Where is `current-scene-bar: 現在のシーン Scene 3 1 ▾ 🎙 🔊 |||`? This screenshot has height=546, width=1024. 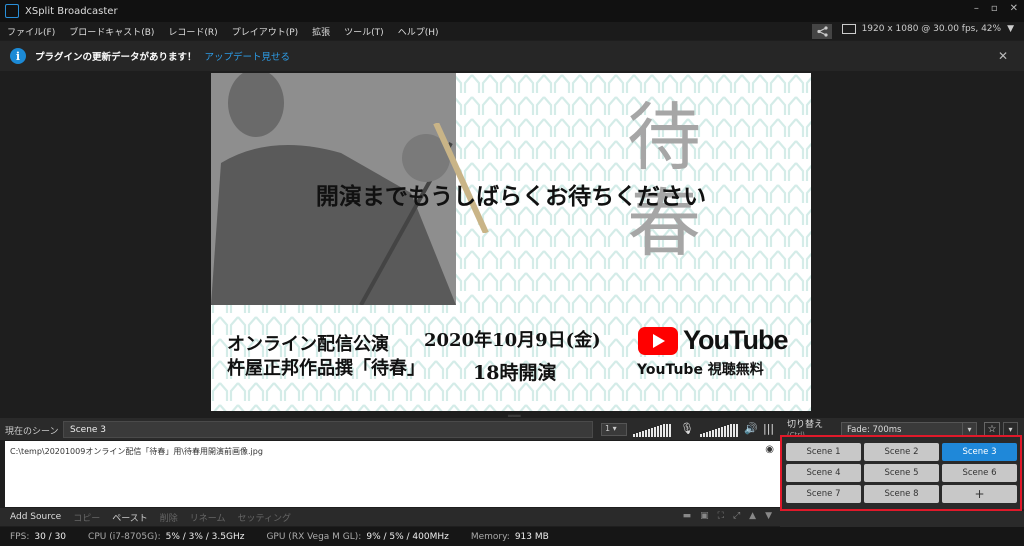 current-scene-bar: 現在のシーン Scene 3 1 ▾ 🎙 🔊 ||| is located at coordinates (390, 429).